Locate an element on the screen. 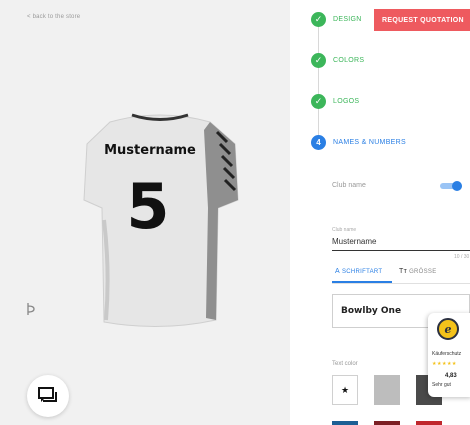  font-select-value: Bowlby One is located at coordinates (371, 311).